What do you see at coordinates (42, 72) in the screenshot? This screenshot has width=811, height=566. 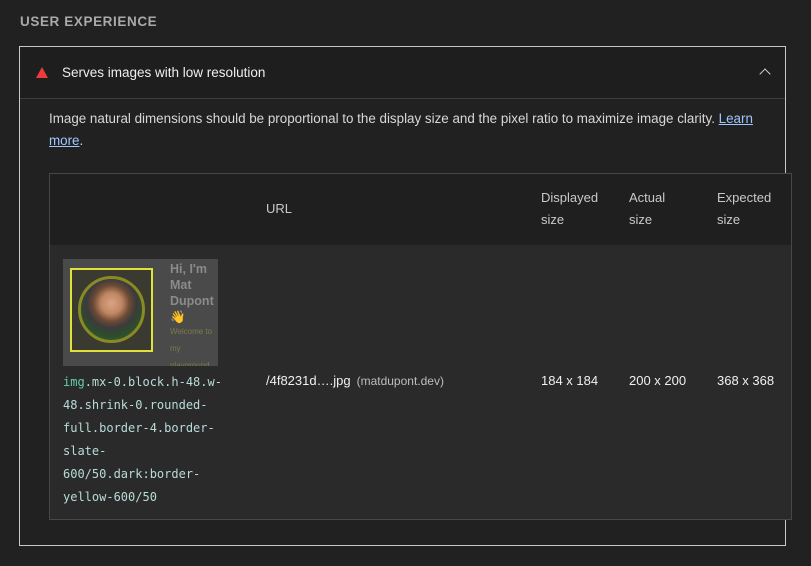 I see `warning-triangle-icon` at bounding box center [42, 72].